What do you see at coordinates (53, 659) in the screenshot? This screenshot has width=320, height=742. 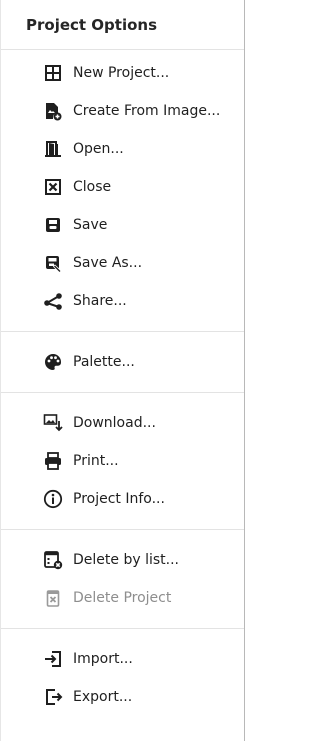 I see `import-icon` at bounding box center [53, 659].